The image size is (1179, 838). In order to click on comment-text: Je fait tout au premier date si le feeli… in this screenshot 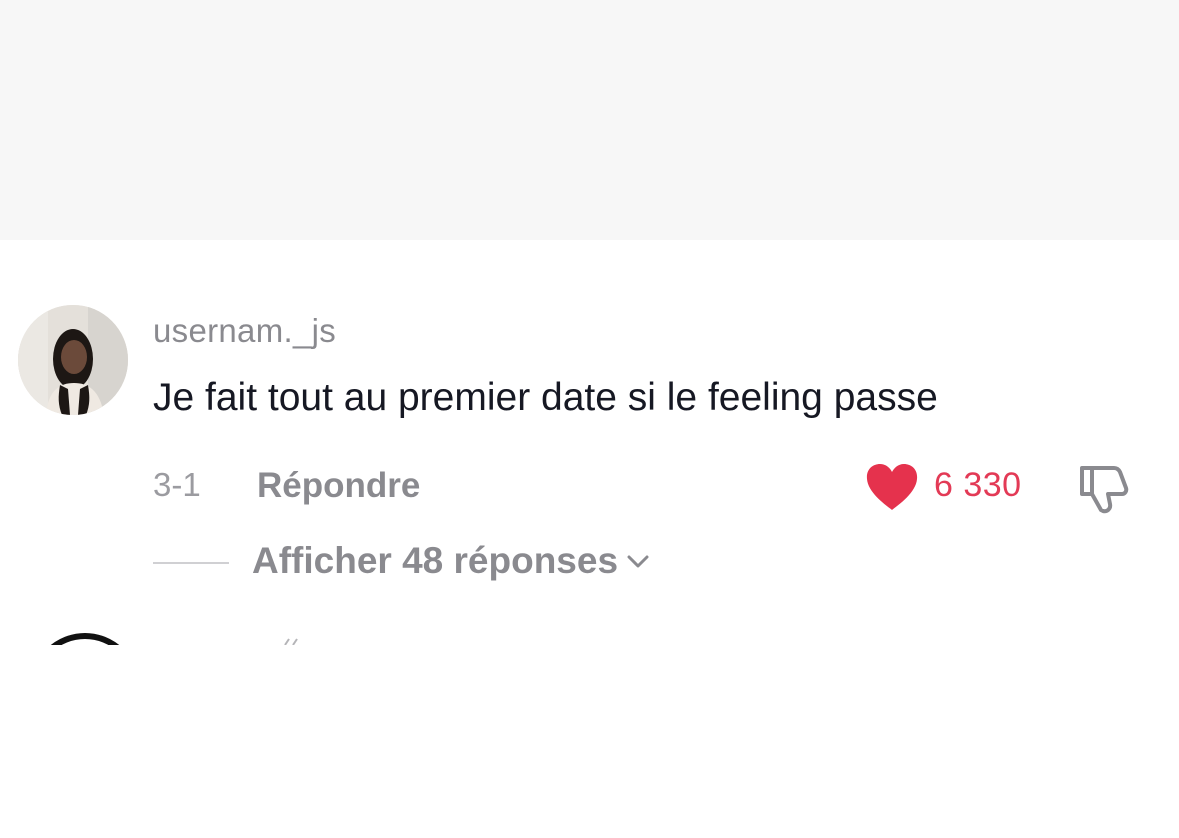, I will do `click(545, 397)`.